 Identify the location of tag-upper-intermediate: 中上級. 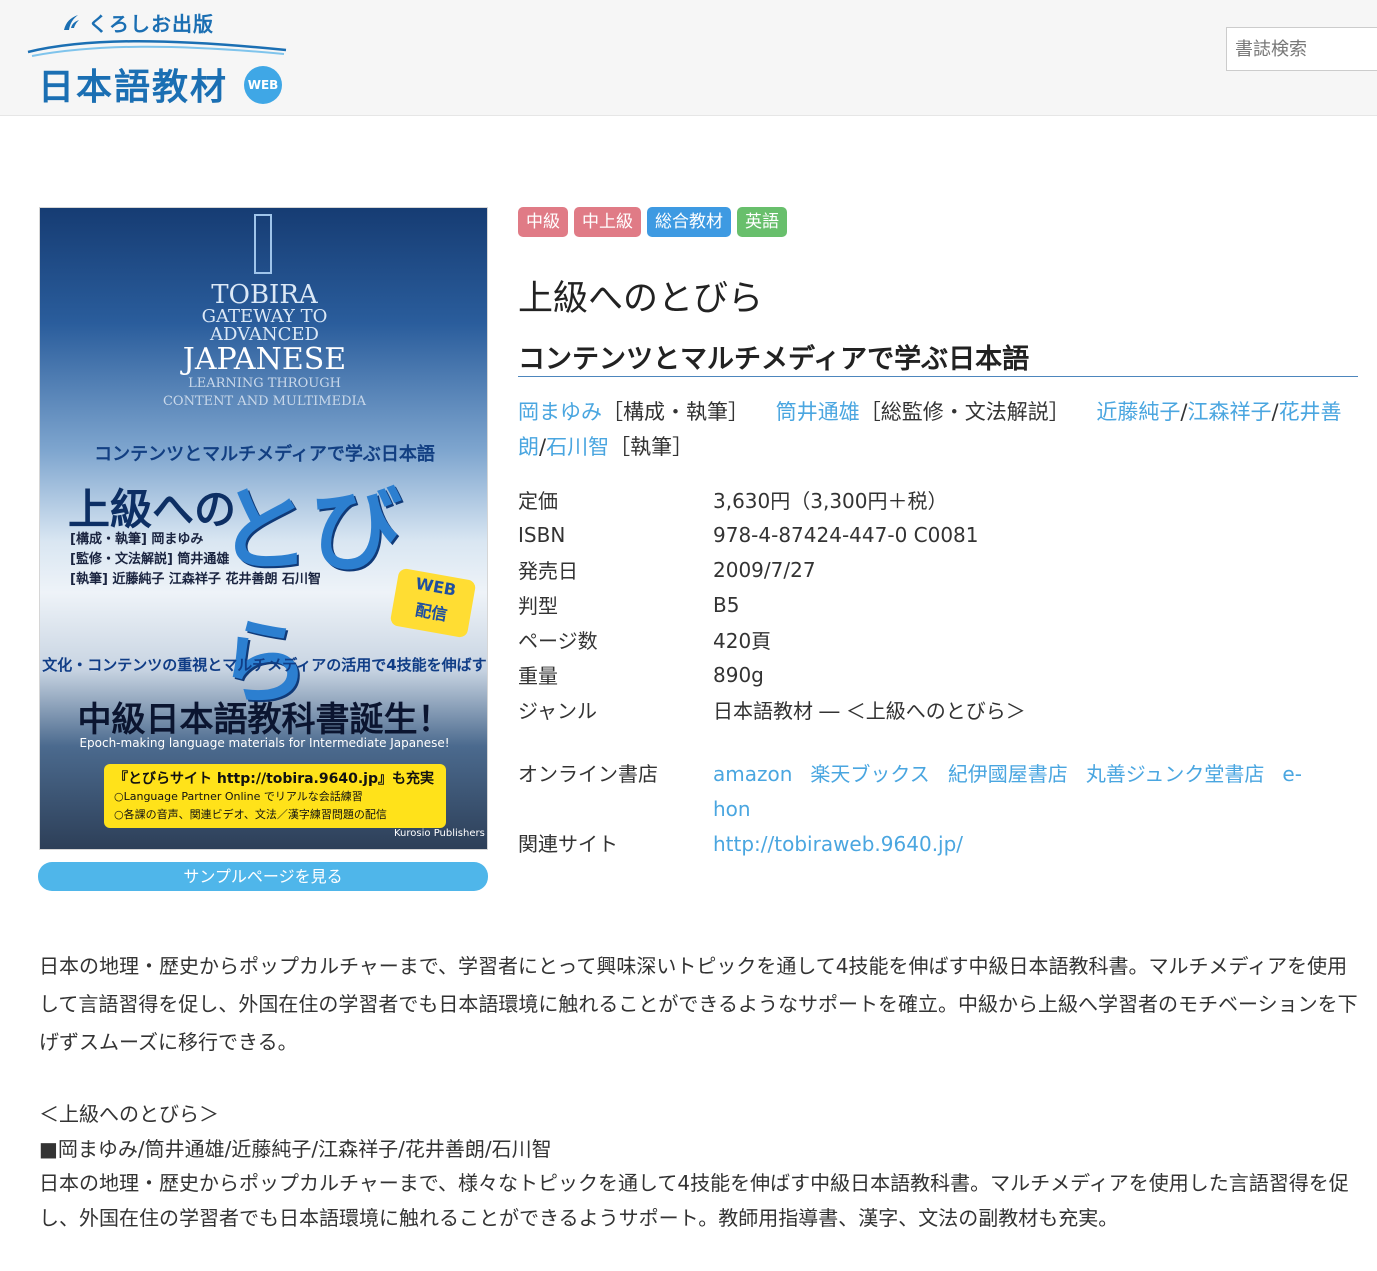
(607, 222).